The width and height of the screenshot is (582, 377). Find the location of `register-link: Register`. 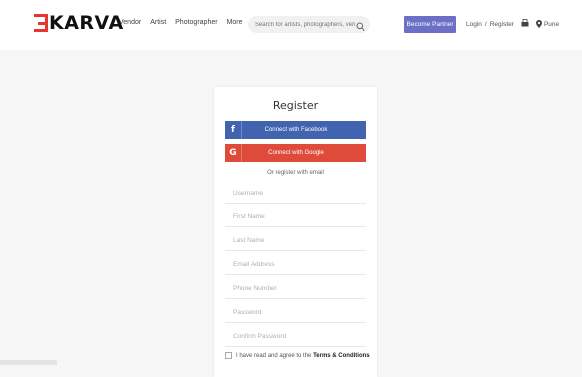

register-link: Register is located at coordinates (502, 24).